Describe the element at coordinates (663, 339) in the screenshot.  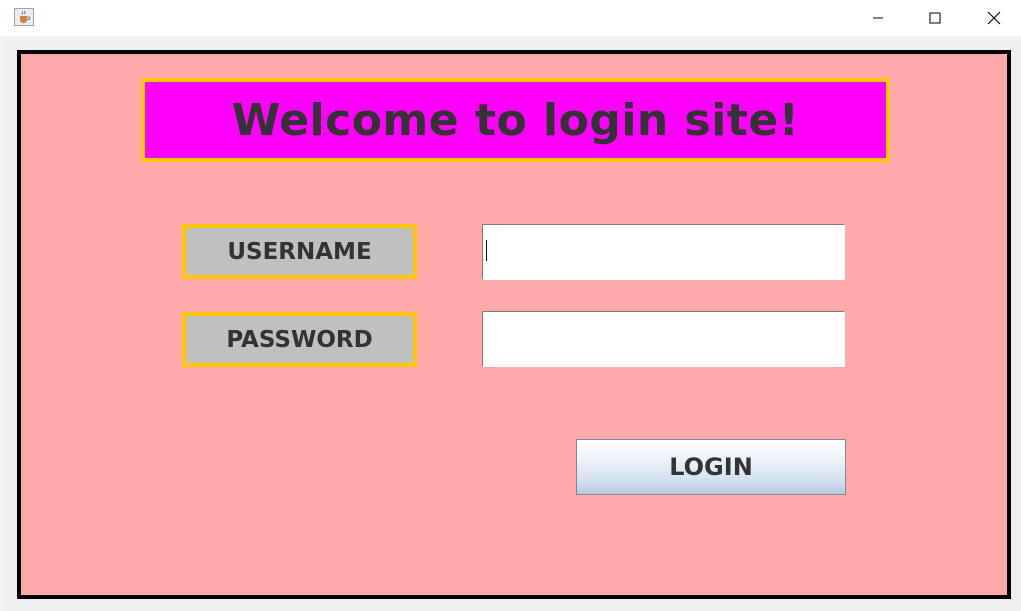
I see `password-field` at that location.